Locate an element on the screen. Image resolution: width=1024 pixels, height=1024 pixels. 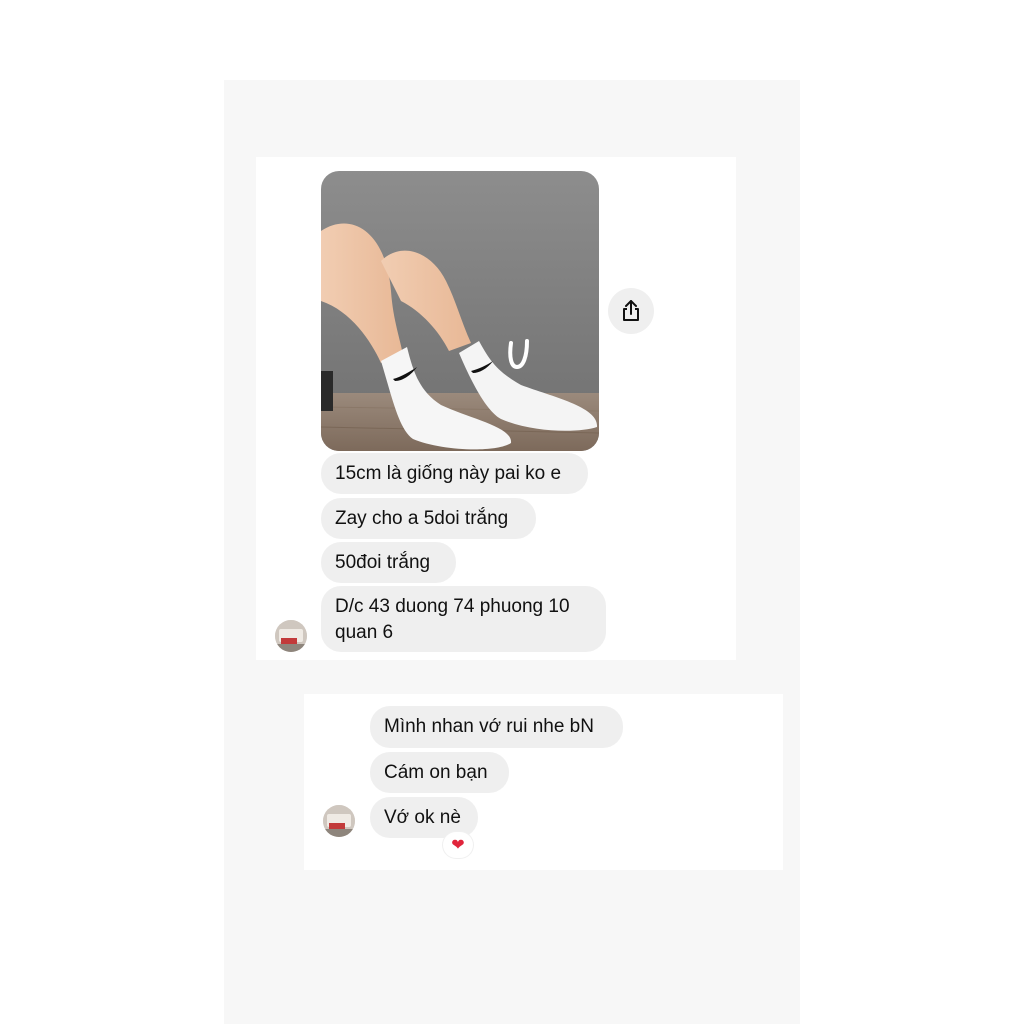
message-text: Zay cho a 5doi trắng is located at coordinates (422, 518).